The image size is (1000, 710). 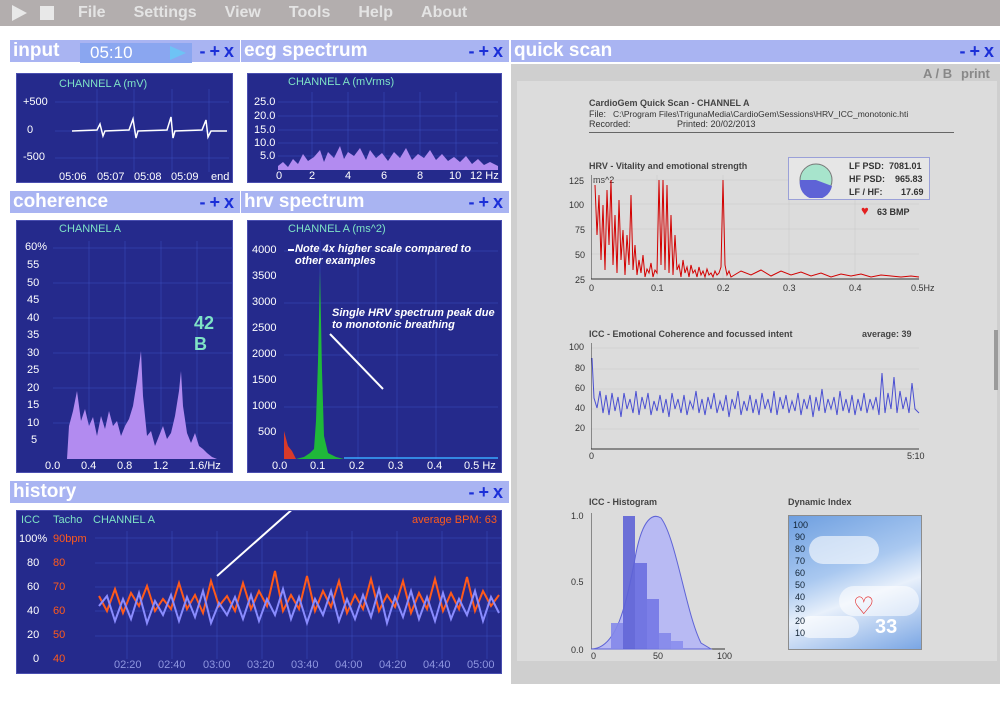 What do you see at coordinates (975, 73) in the screenshot?
I see `print-link: print` at bounding box center [975, 73].